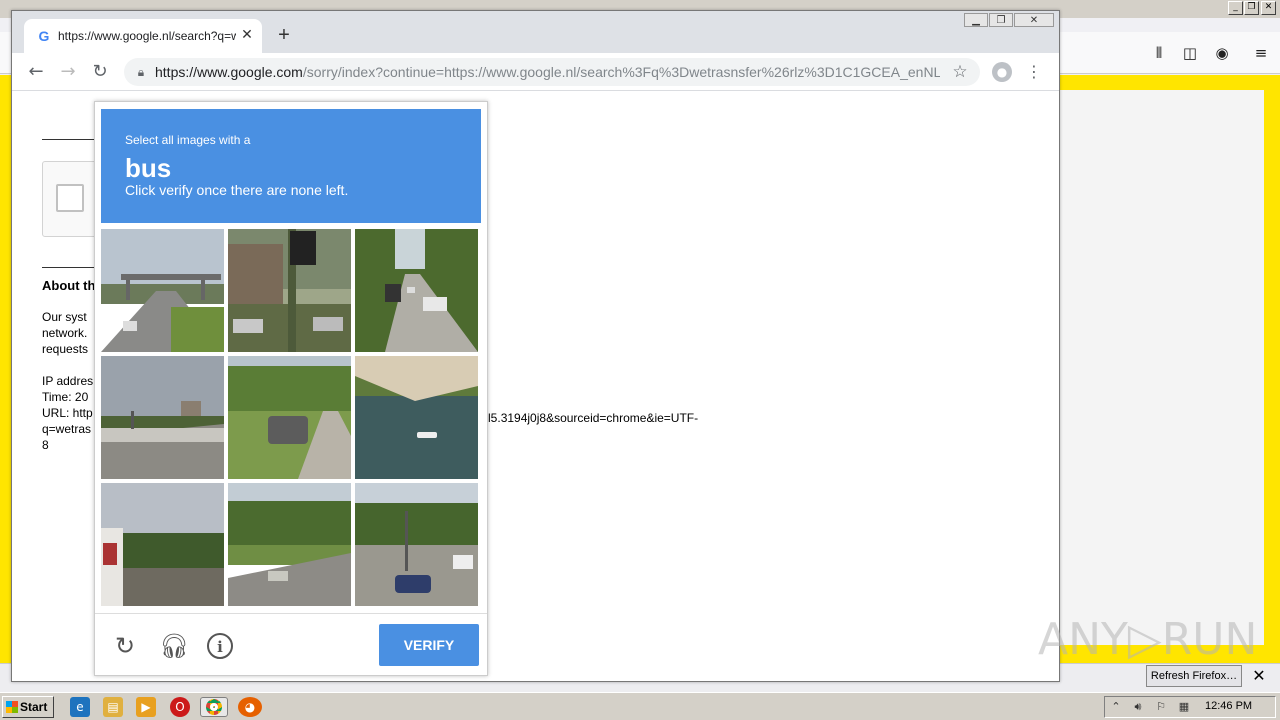 The height and width of the screenshot is (720, 1280). What do you see at coordinates (162, 544) in the screenshot?
I see `image-tile-truck-trees` at bounding box center [162, 544].